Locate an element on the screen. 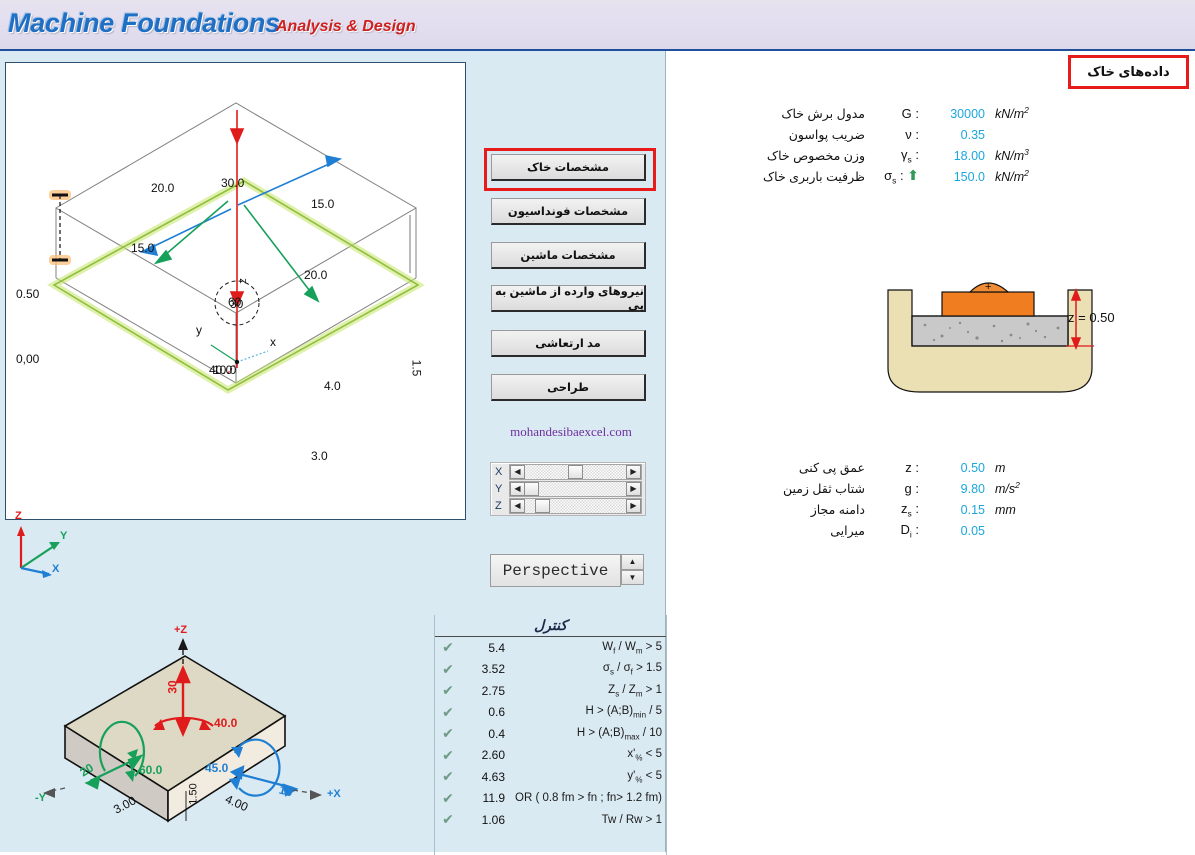  soil-data-row: دامنه مجاز zs : 0.15 mm is located at coordinates (905, 509).